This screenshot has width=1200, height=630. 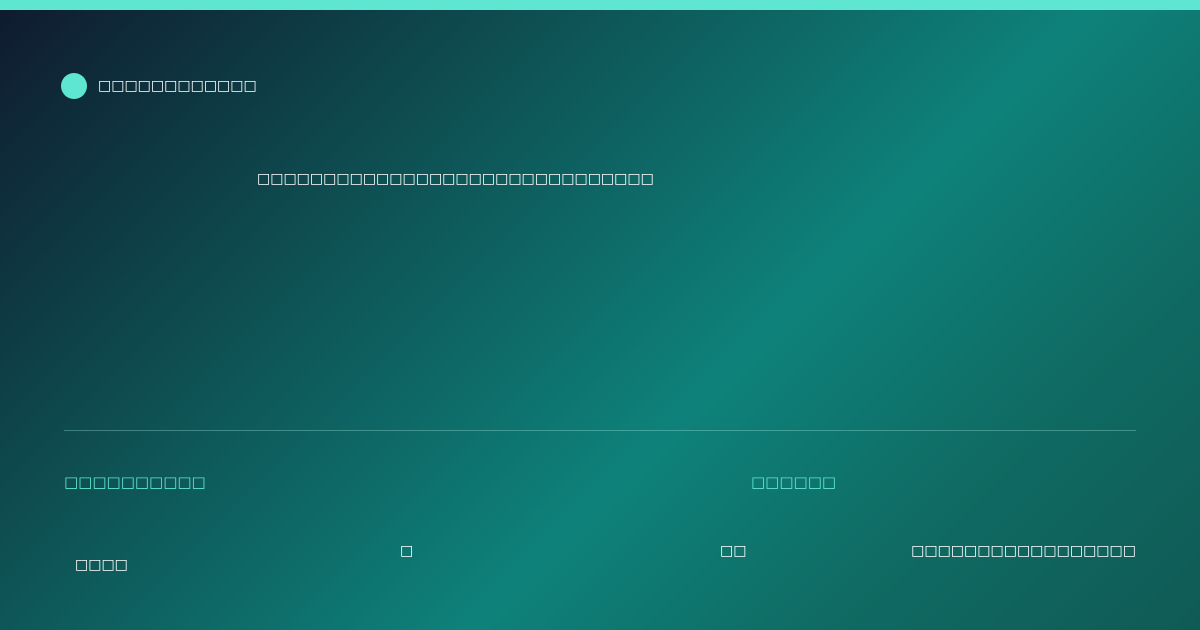 I want to click on footer-text-4: □□□□□□□□□□□□□□□□□, so click(x=1023, y=551).